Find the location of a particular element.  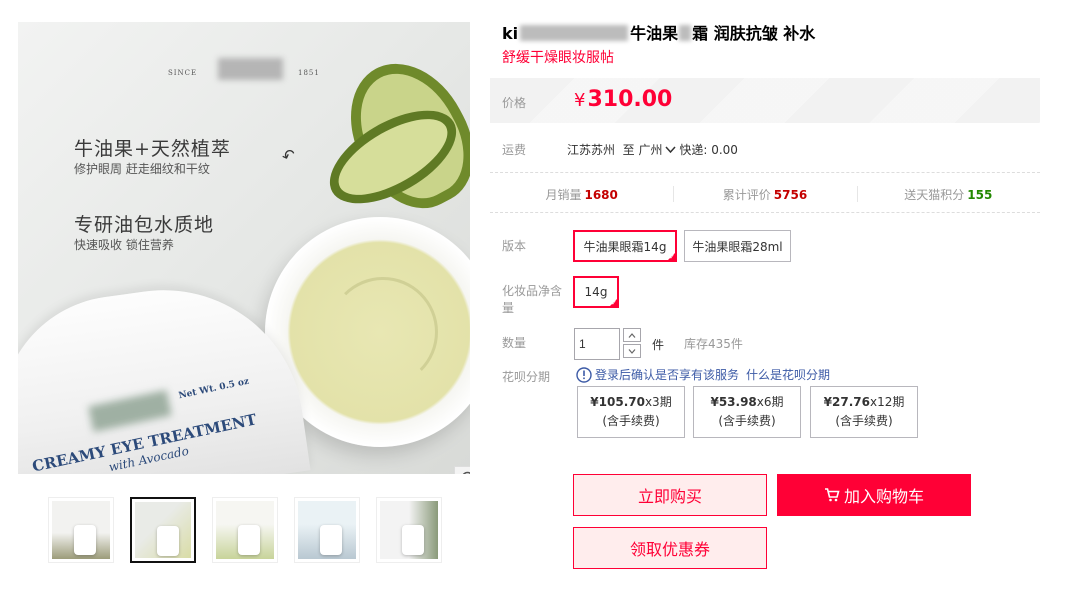

monthly-sales: 月销量 1680 is located at coordinates (581, 194).